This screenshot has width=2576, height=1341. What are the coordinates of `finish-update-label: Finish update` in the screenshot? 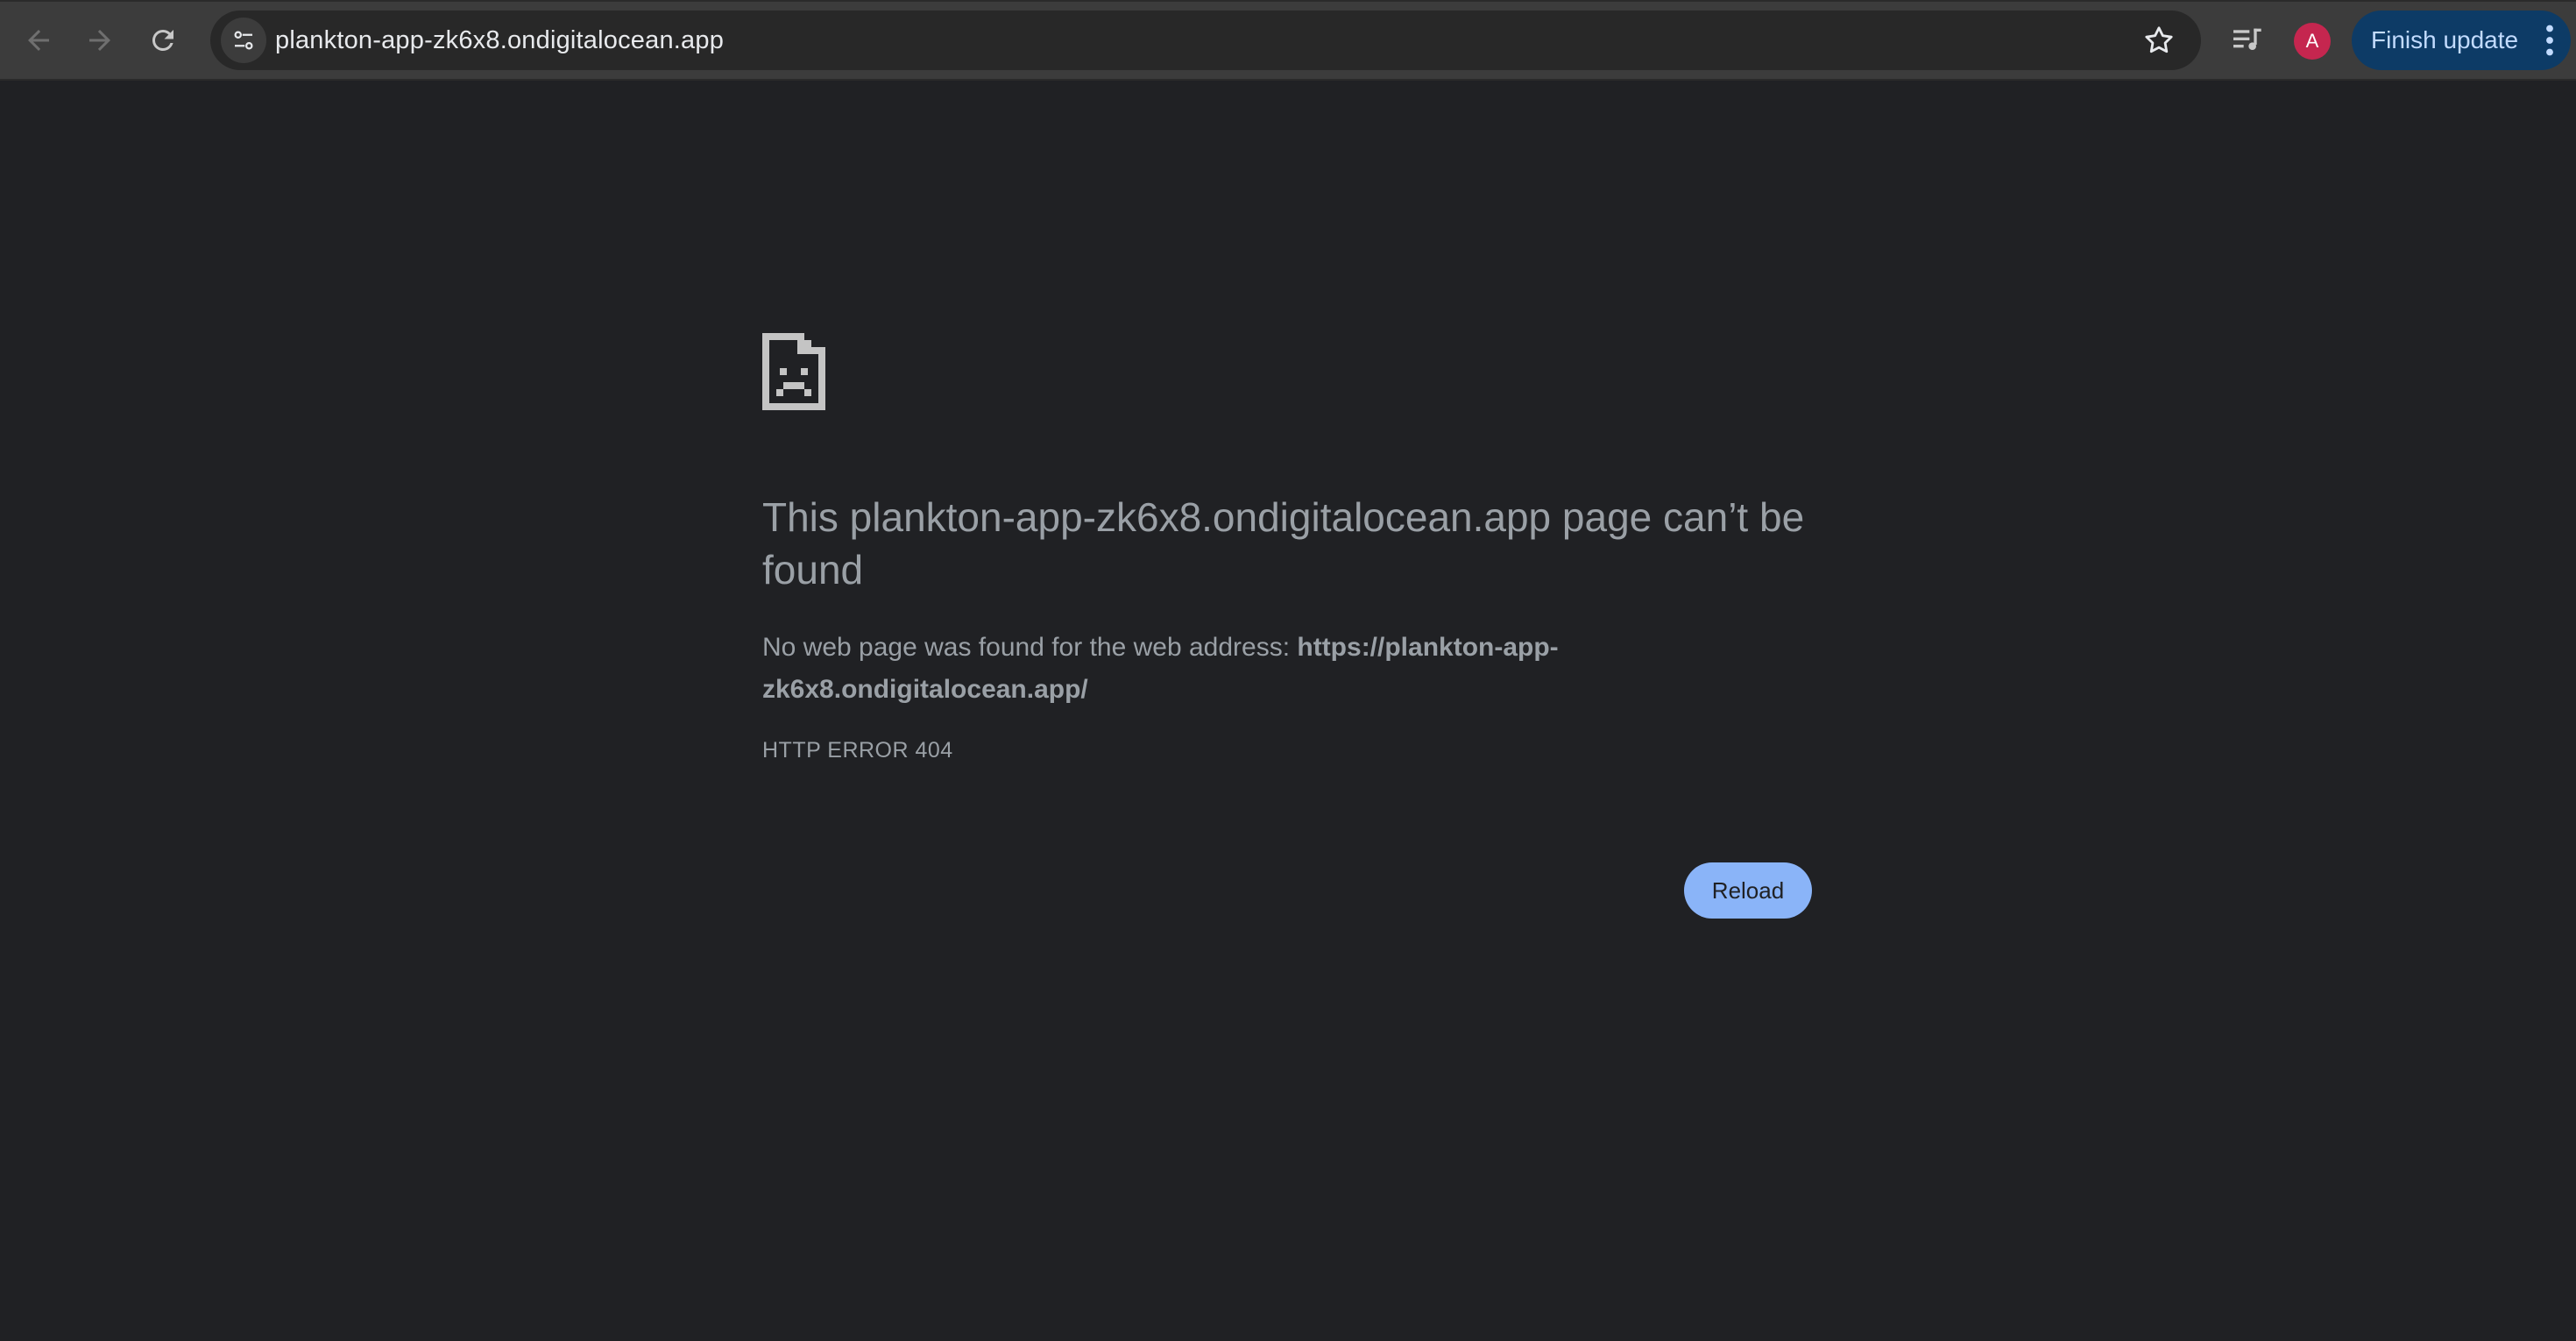 It's located at (2445, 39).